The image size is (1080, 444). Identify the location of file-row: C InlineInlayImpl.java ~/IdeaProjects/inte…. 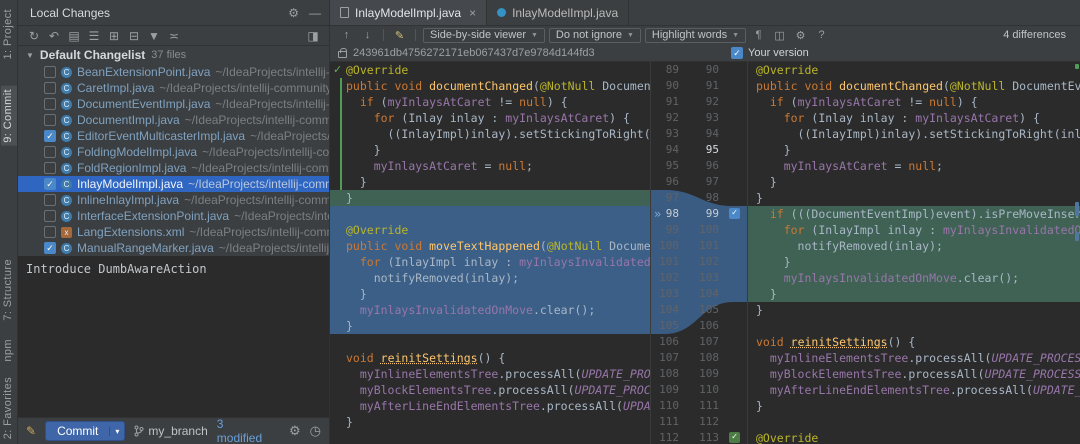
(173, 200).